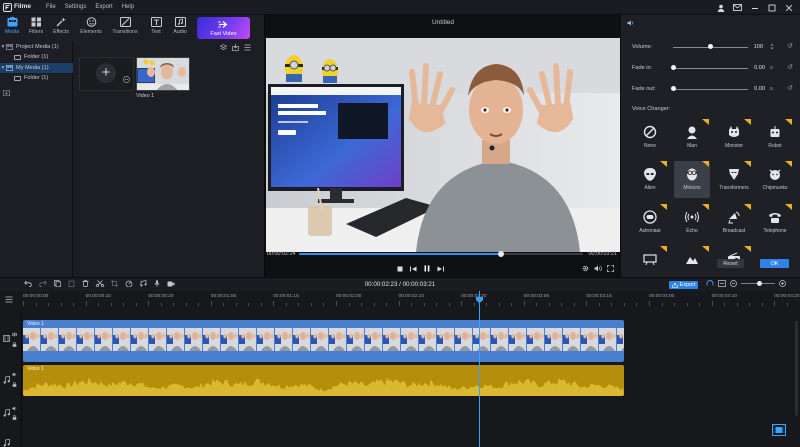 The height and width of the screenshot is (447, 800). Describe the element at coordinates (692, 137) in the screenshot. I see `voice-option-man: Man` at that location.